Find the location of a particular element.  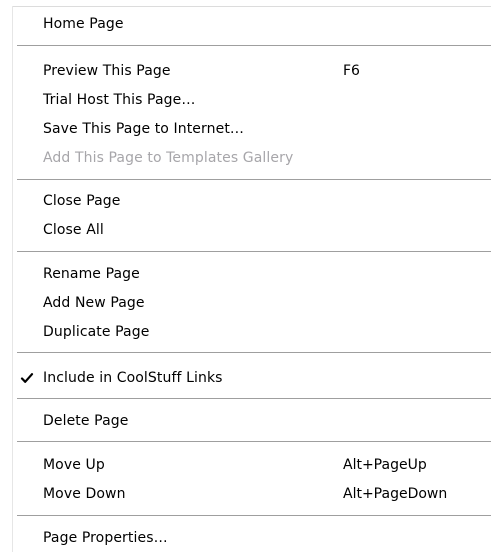

menu-item-label: Add New Page is located at coordinates (94, 302).